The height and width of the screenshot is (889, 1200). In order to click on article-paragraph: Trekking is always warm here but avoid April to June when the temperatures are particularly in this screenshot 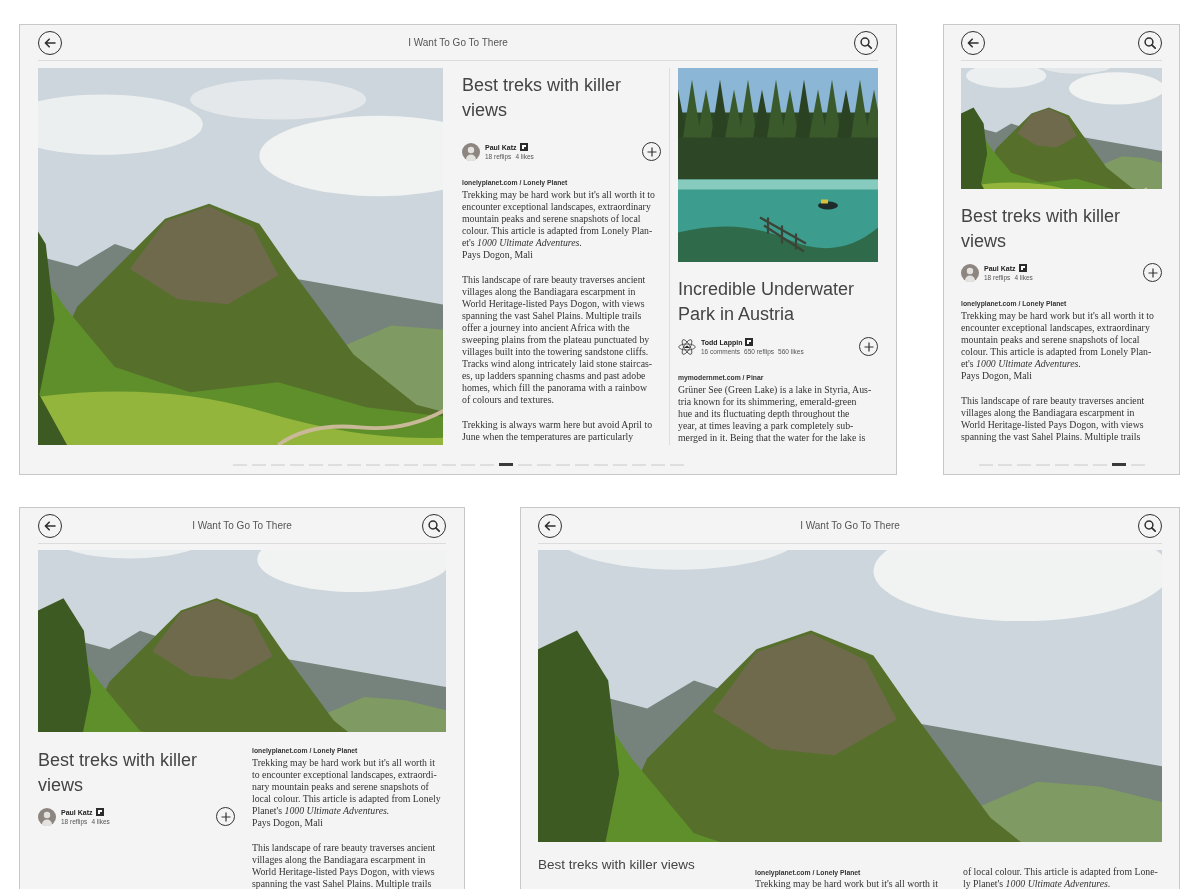, I will do `click(558, 431)`.